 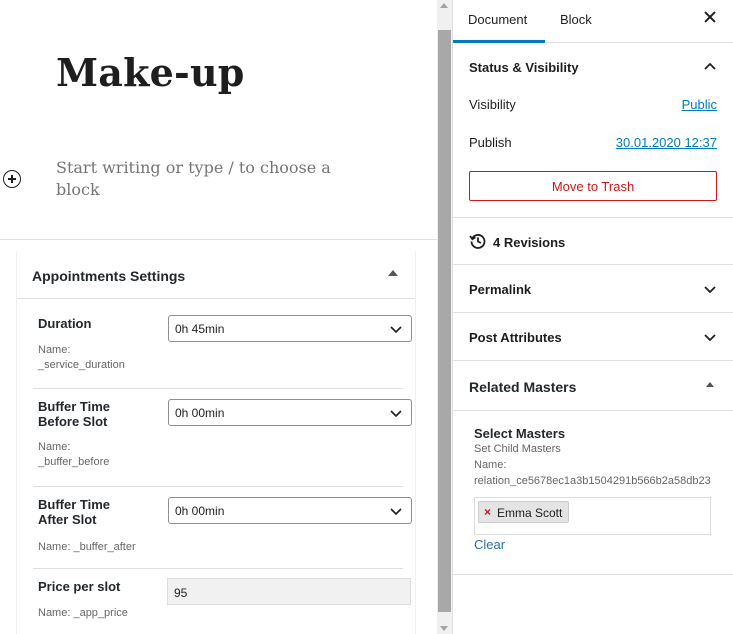 What do you see at coordinates (74, 462) in the screenshot?
I see `field-name-value: _buffer_before` at bounding box center [74, 462].